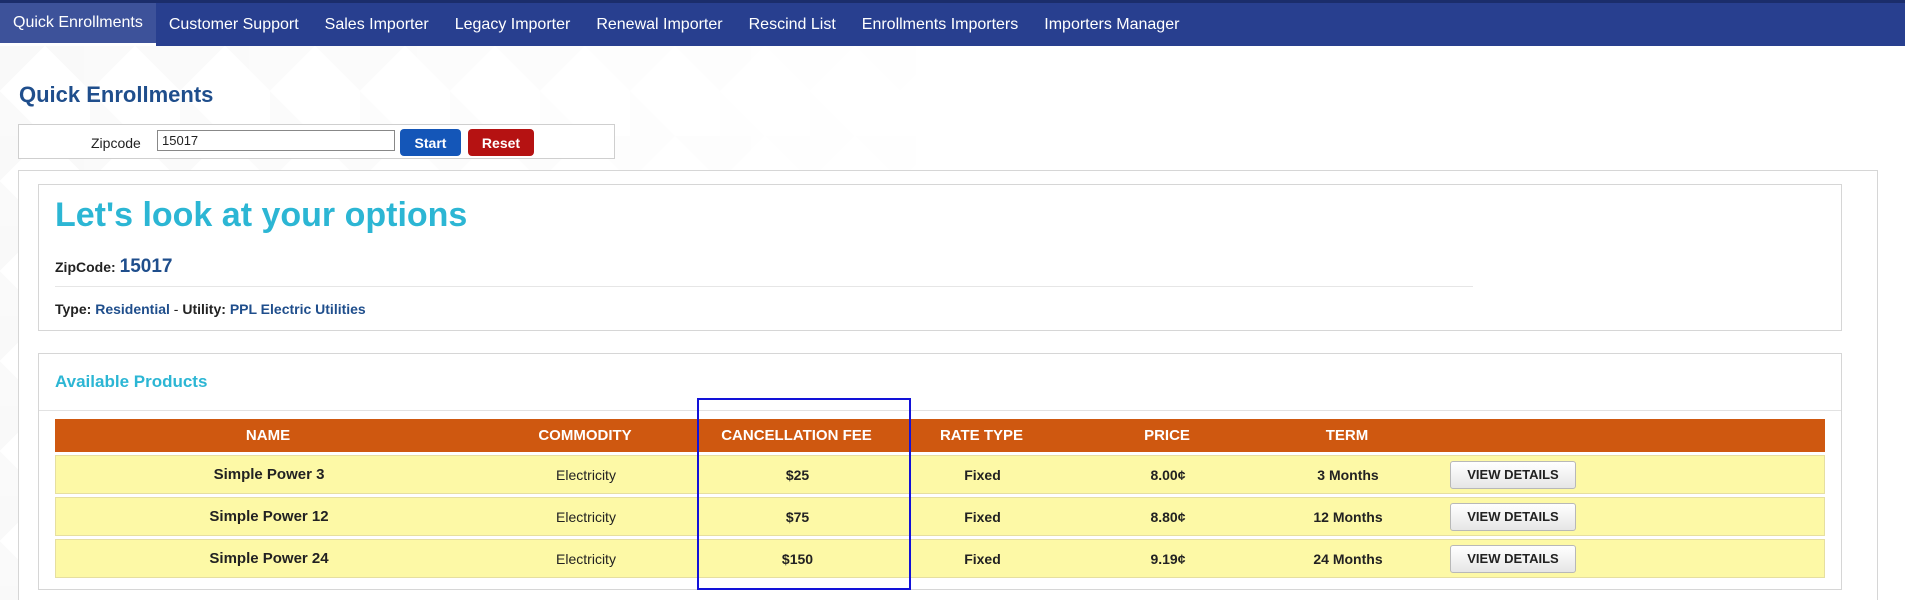  Describe the element at coordinates (1348, 516) in the screenshot. I see `product-term: 12 Months` at that location.